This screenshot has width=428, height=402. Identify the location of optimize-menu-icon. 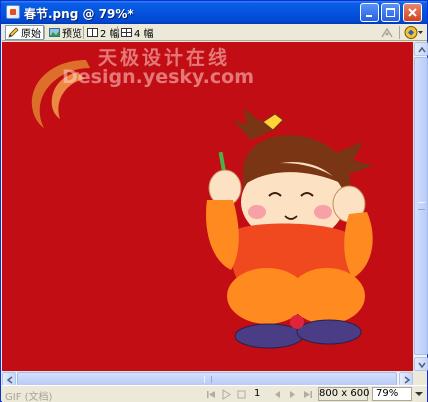
(414, 34).